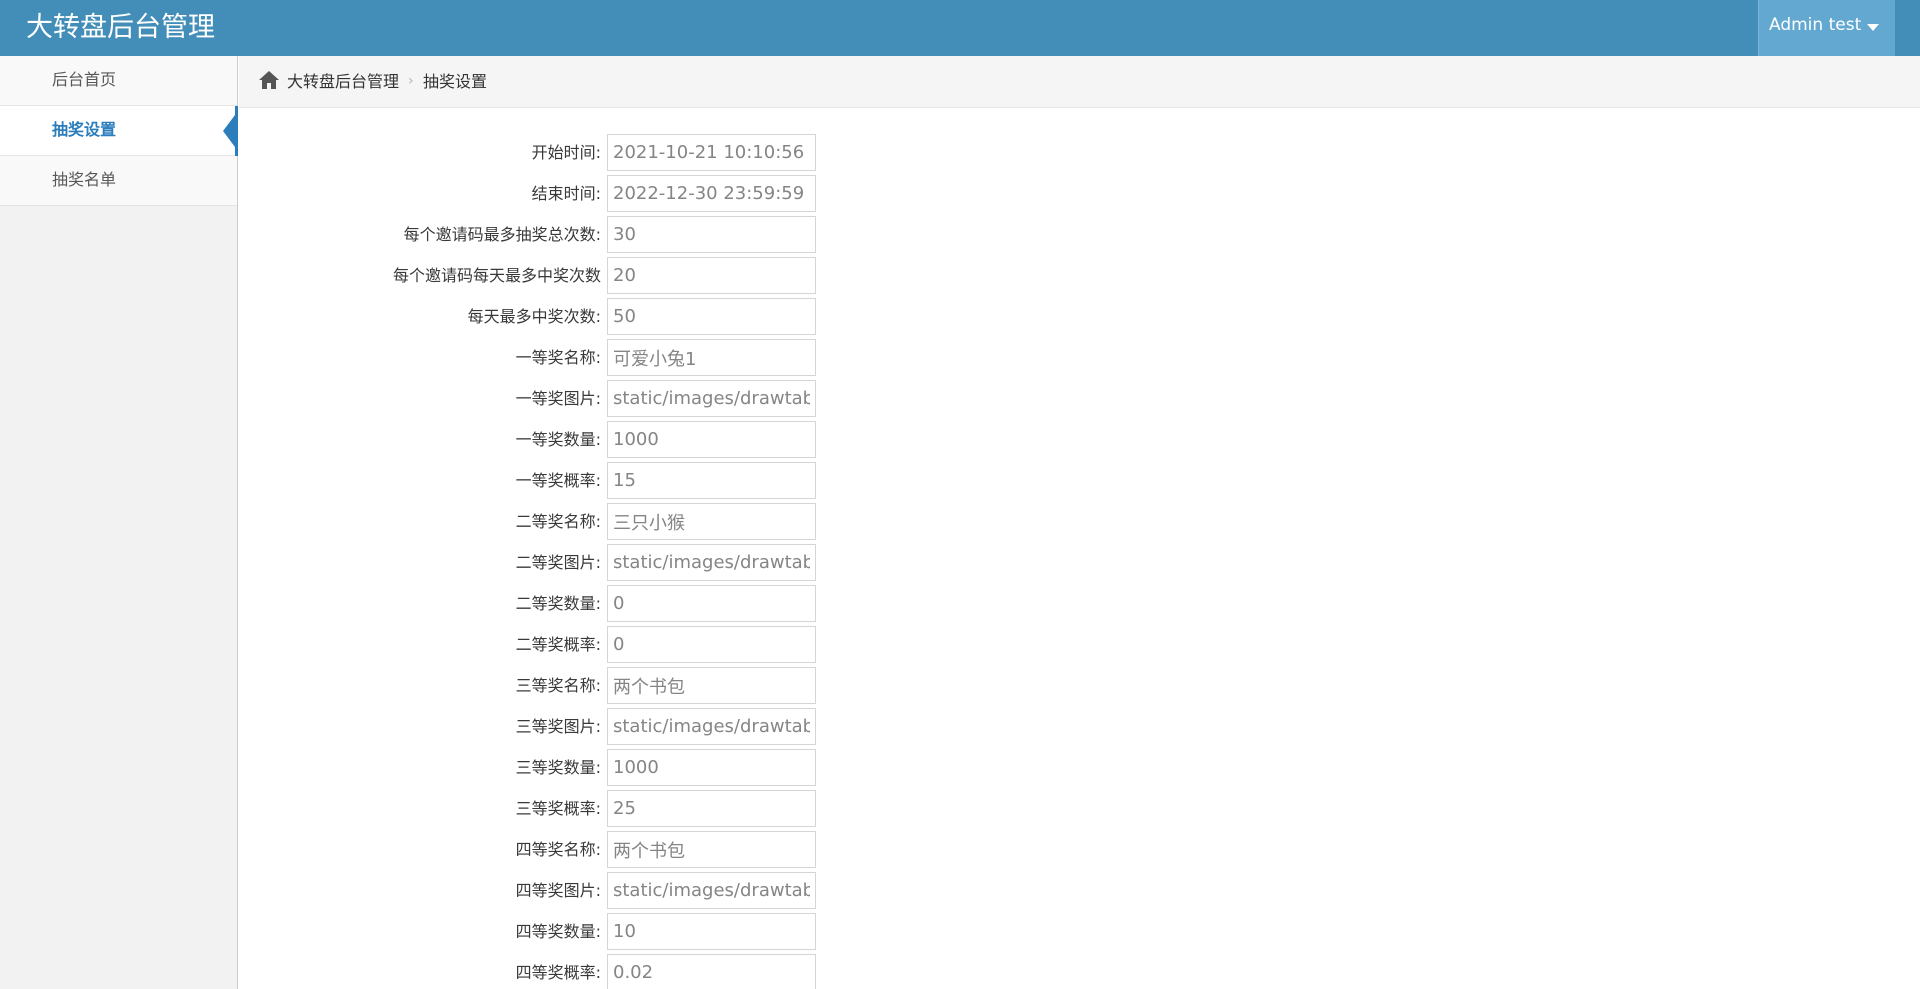 This screenshot has height=989, width=1920. I want to click on prize1-image-label: 一等奖图片:, so click(558, 398).